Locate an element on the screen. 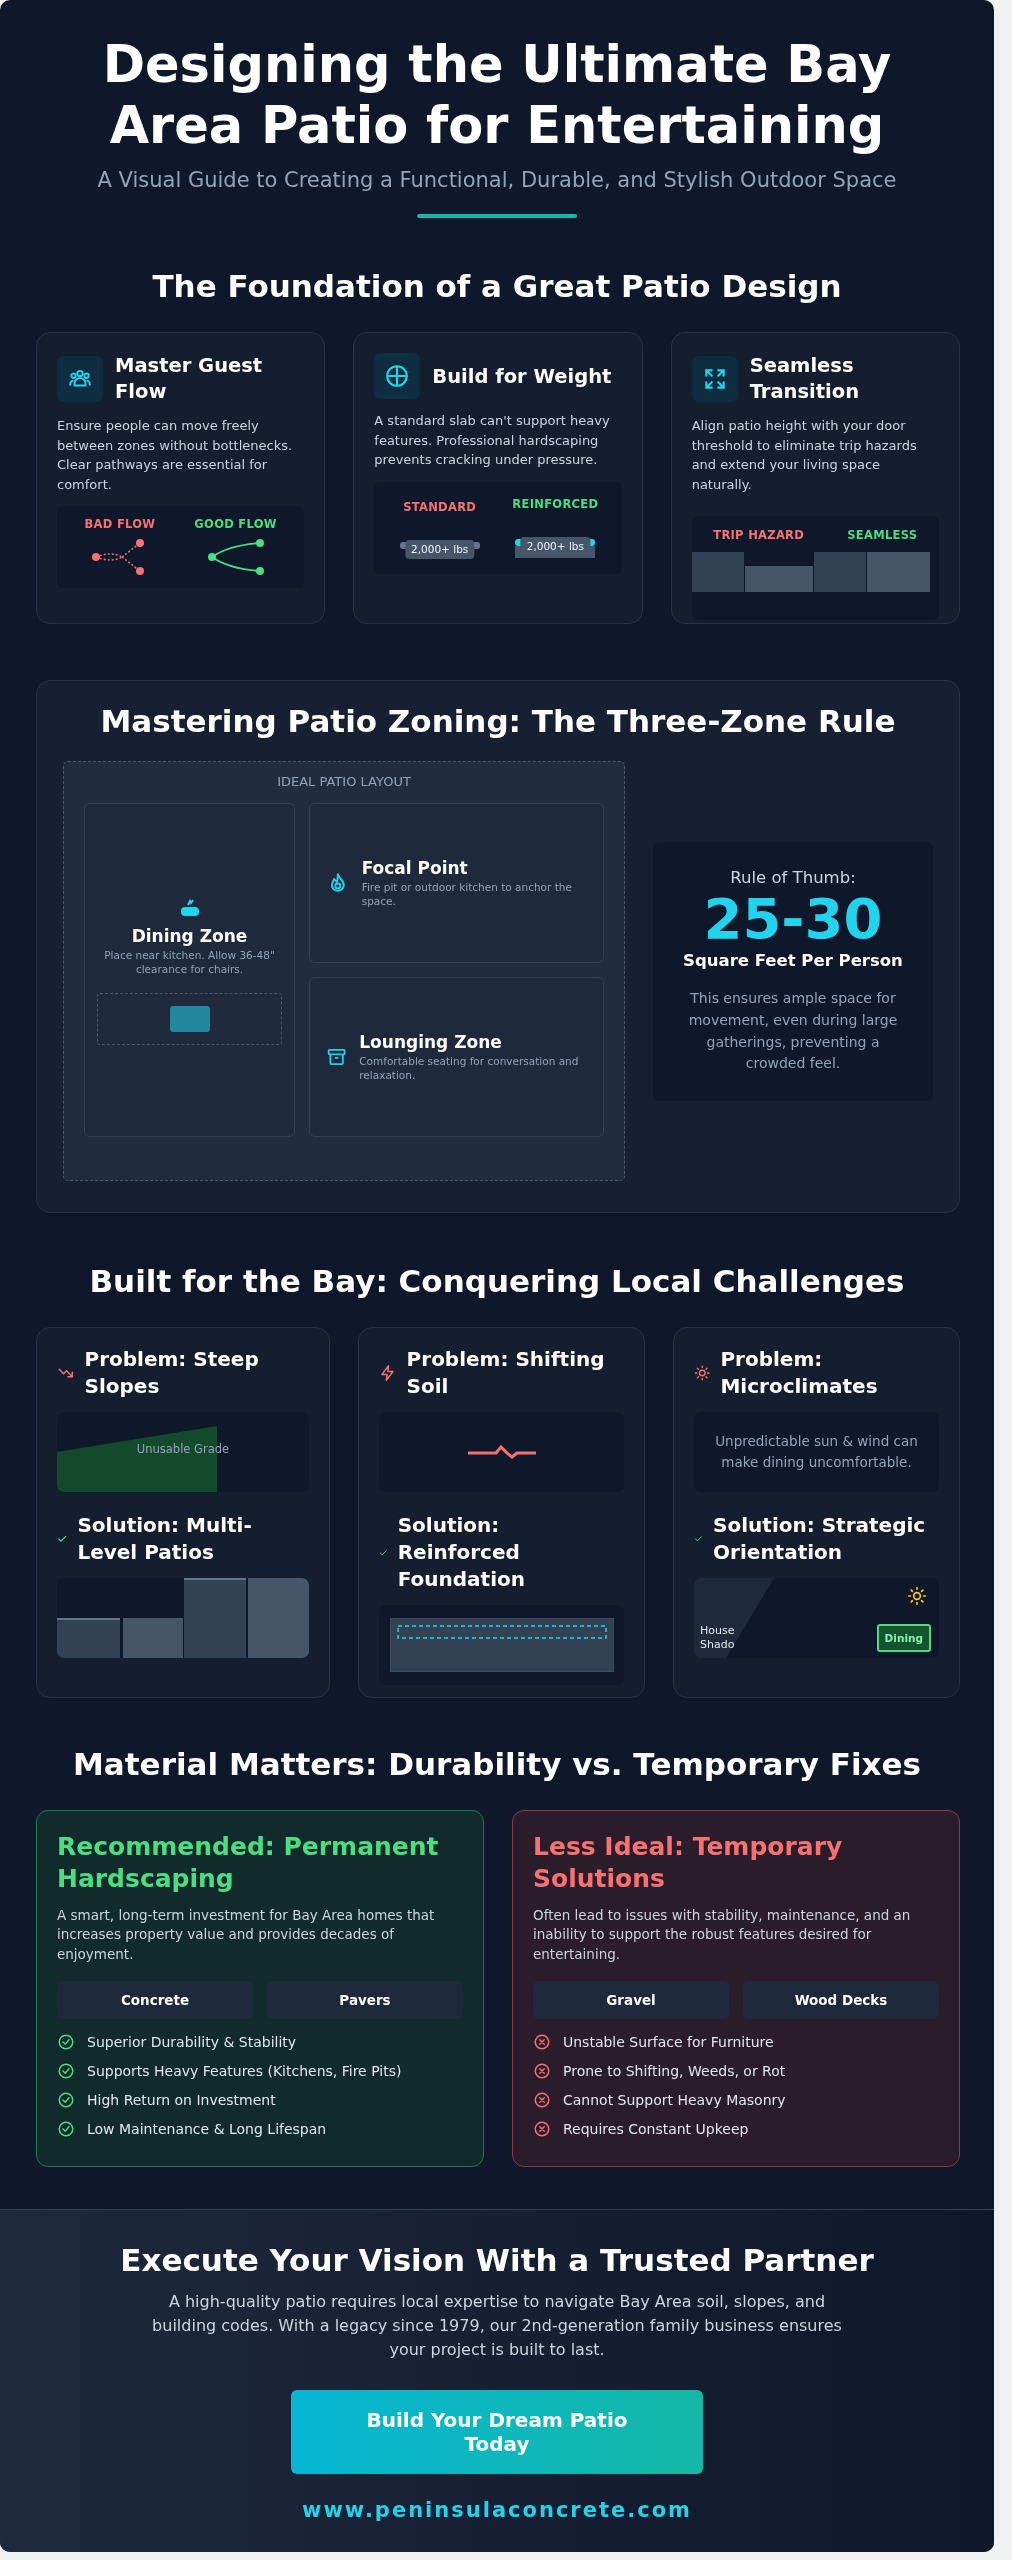 This screenshot has height=2560, width=1012. section-heading: Execute Your Vision With a Trusted Partner is located at coordinates (497, 2260).